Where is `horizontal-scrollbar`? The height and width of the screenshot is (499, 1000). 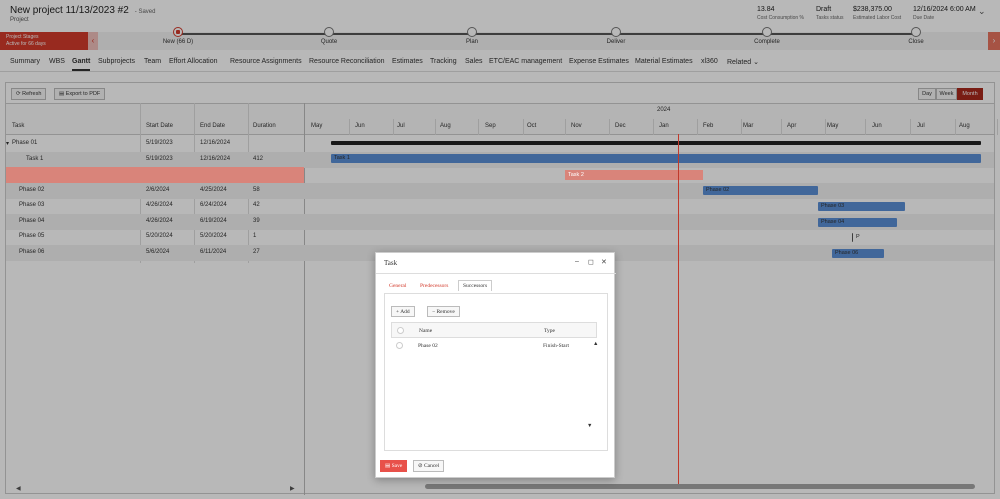
horizontal-scrollbar is located at coordinates (700, 486).